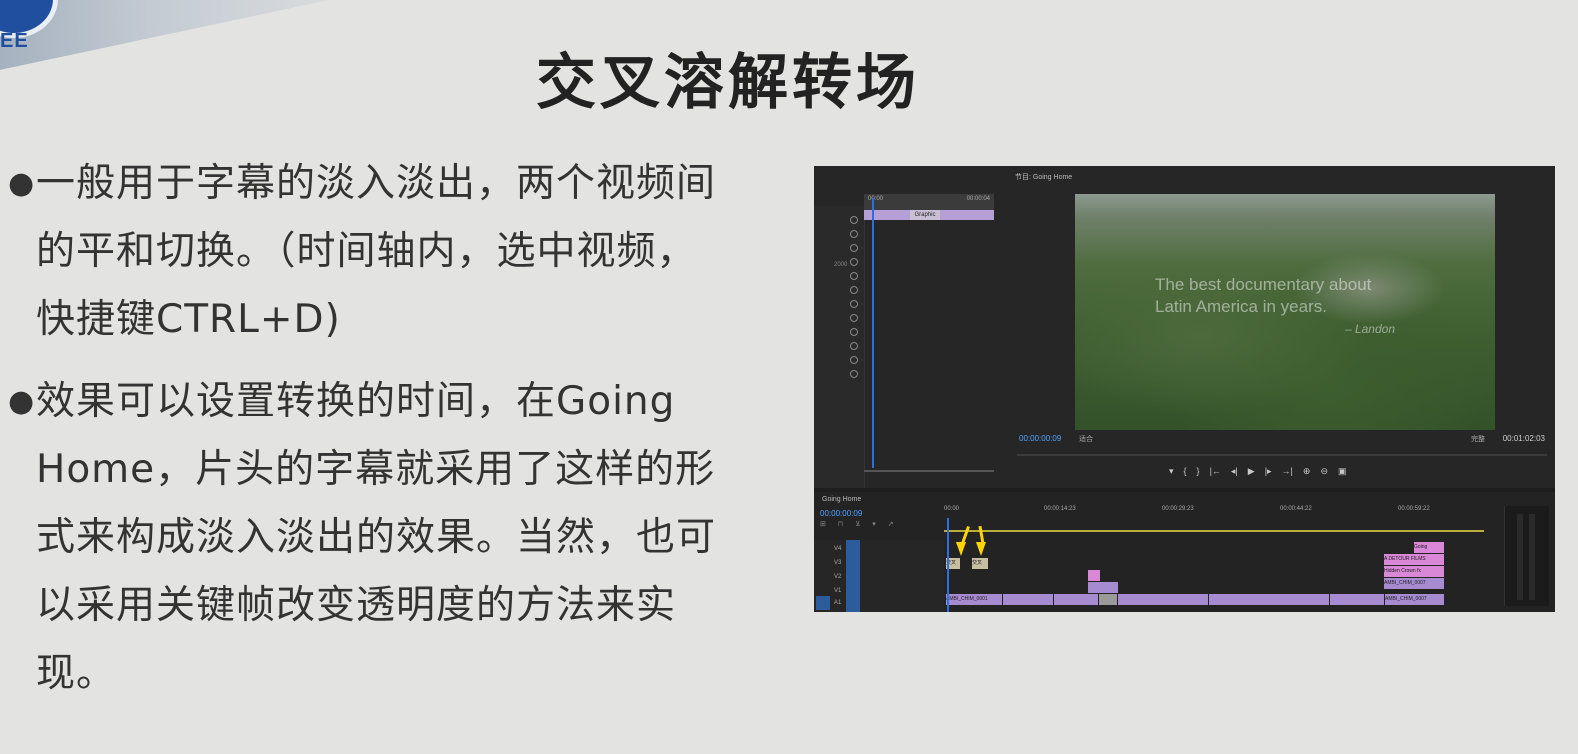 Image resolution: width=1578 pixels, height=754 pixels. I want to click on fit-dropdown: 适合, so click(1086, 439).